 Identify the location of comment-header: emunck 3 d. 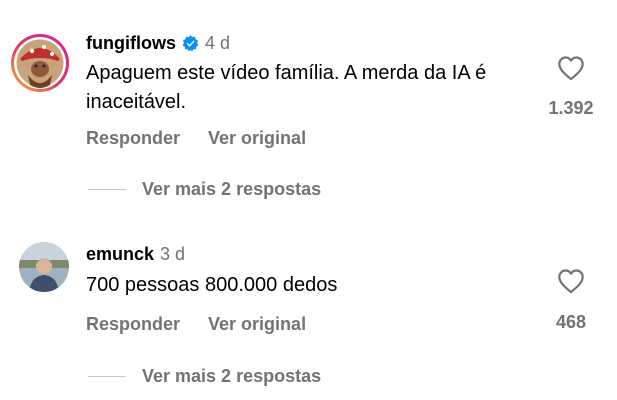
(135, 254).